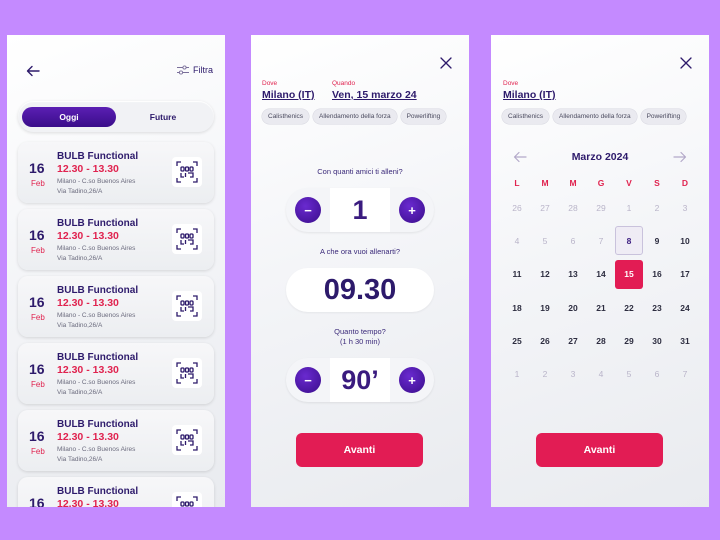 The height and width of the screenshot is (540, 720). I want to click on weekday-label: V, so click(629, 183).